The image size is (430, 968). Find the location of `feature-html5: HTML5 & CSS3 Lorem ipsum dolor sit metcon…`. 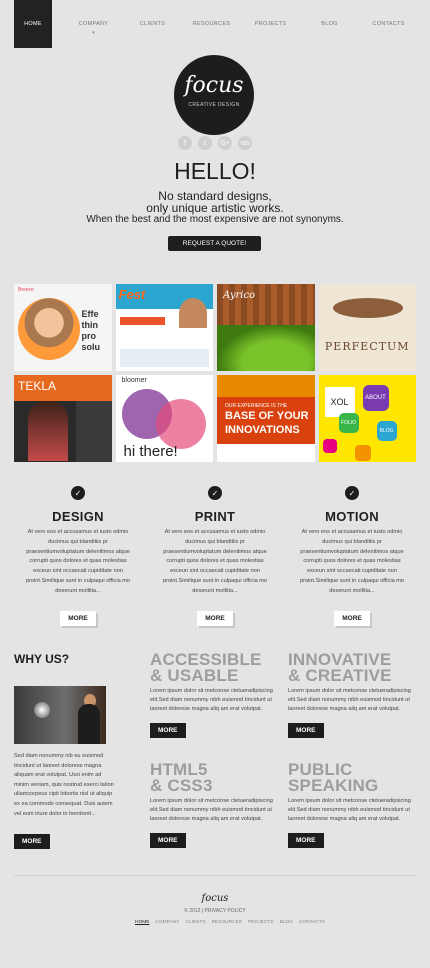

feature-html5: HTML5 & CSS3 Lorem ipsum dolor sit metcon… is located at coordinates (214, 805).